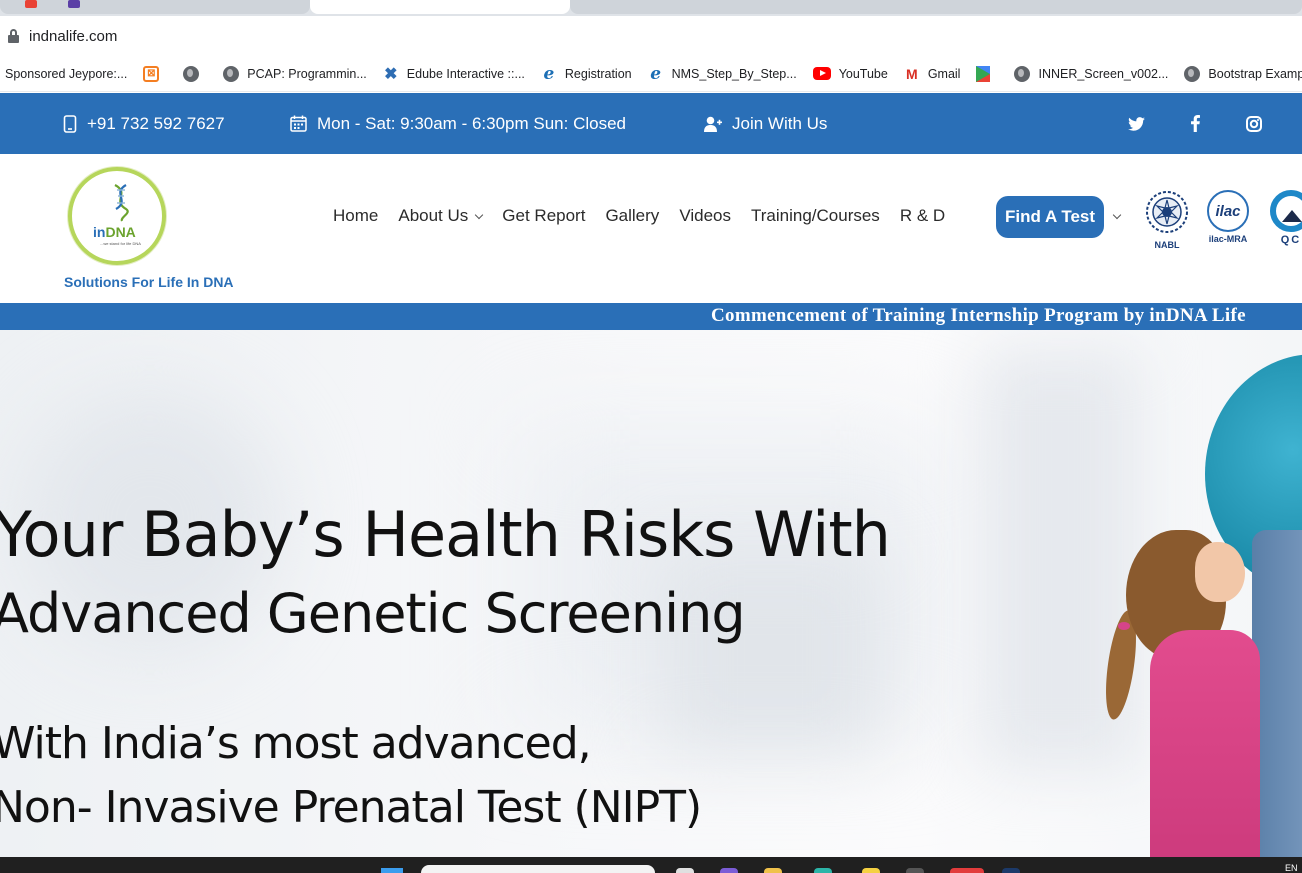 The image size is (1302, 873). I want to click on bookmark-gmail: M Gmail, so click(932, 74).